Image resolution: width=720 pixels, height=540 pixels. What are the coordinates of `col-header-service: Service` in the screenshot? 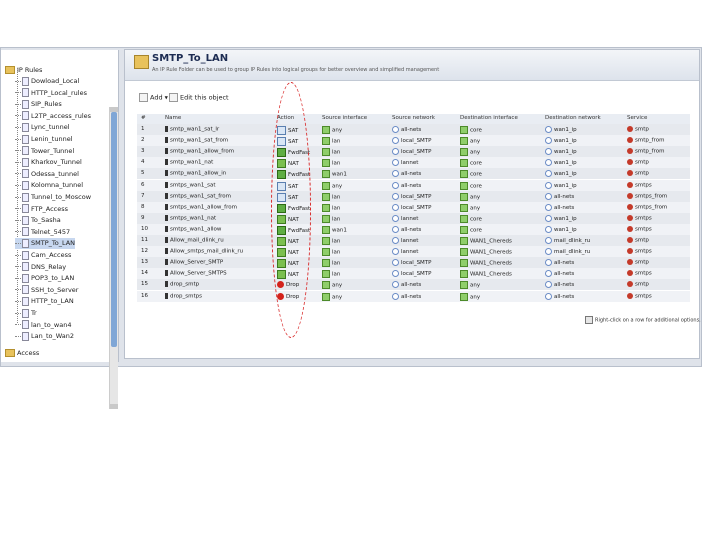 It's located at (637, 118).